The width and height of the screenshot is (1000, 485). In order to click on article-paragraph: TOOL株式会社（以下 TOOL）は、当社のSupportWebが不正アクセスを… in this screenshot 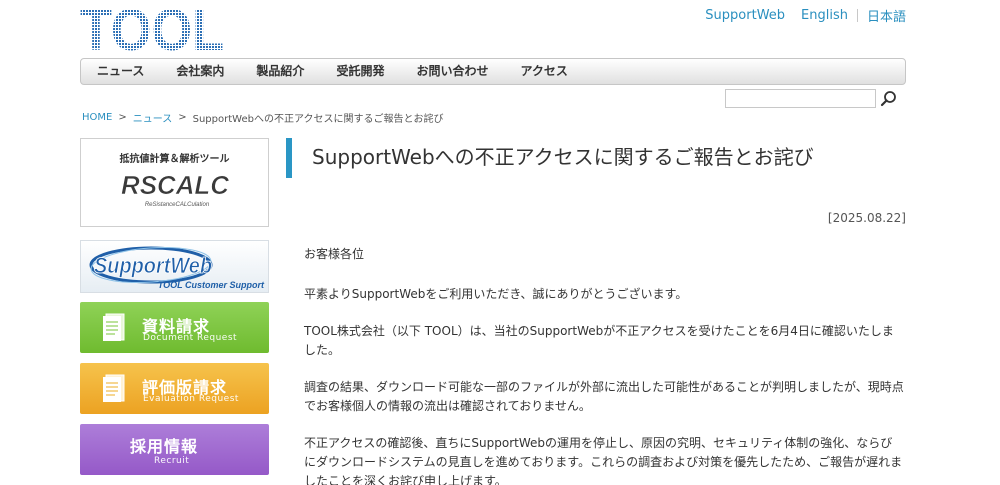, I will do `click(599, 340)`.